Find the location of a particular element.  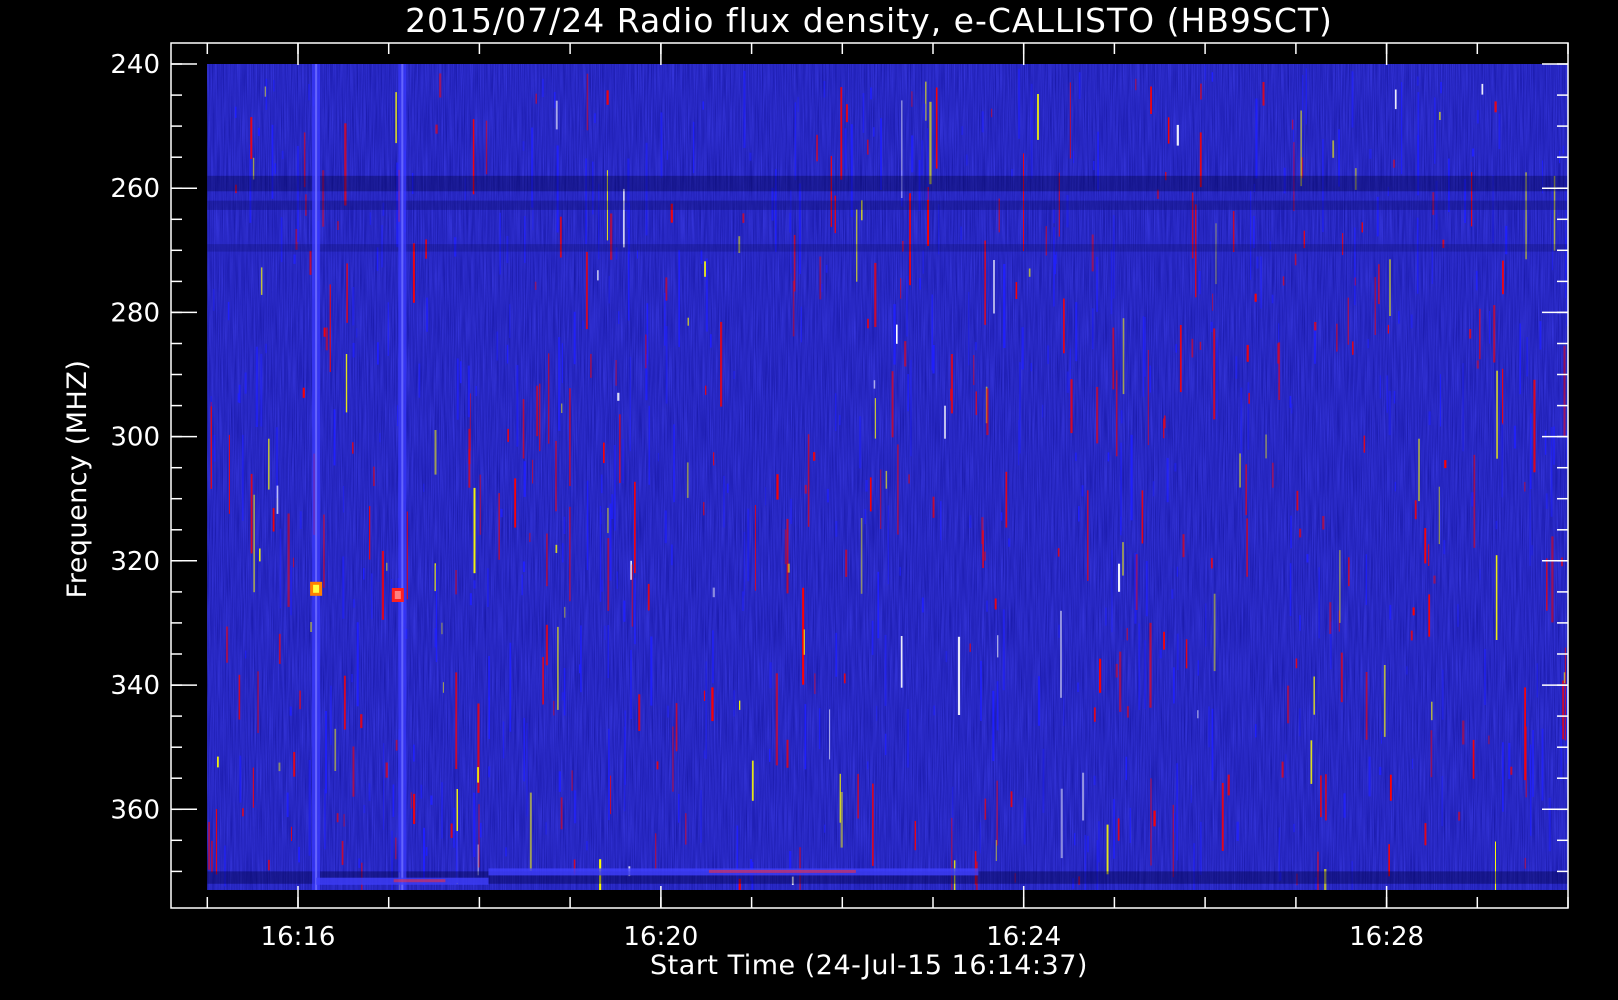

y-tick-label: 260 is located at coordinates (135, 189).